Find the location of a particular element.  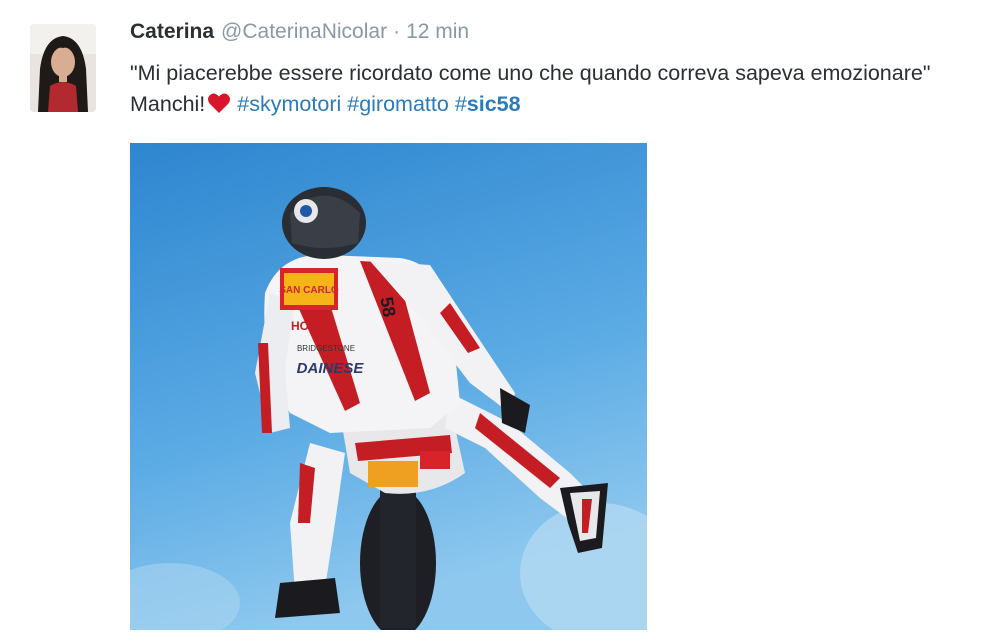

display-name: Caterina is located at coordinates (172, 32).